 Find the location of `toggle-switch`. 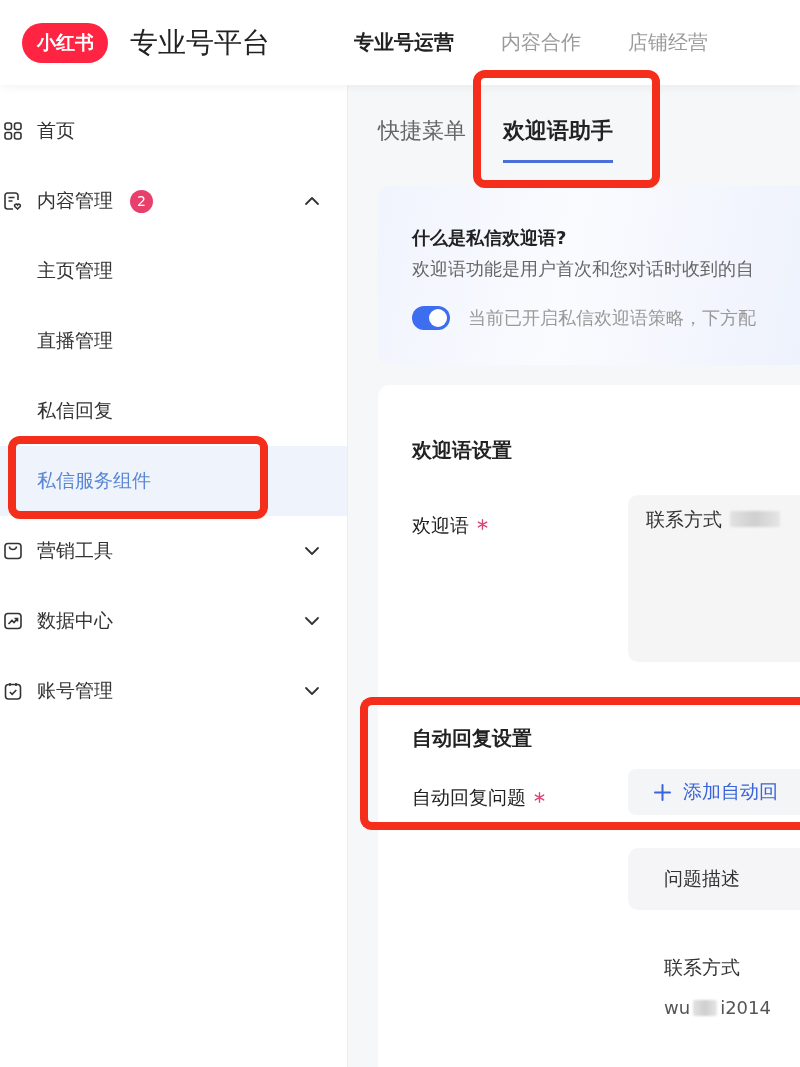

toggle-switch is located at coordinates (431, 318).